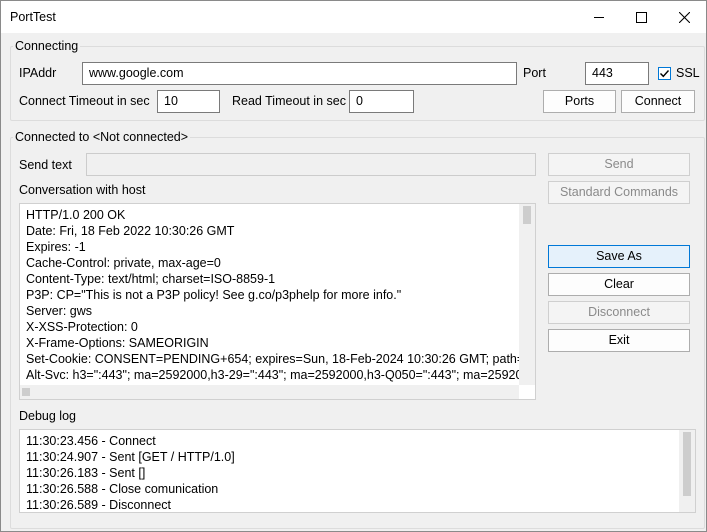 Image resolution: width=707 pixels, height=532 pixels. Describe the element at coordinates (579, 101) in the screenshot. I see `ports-button: Ports` at that location.